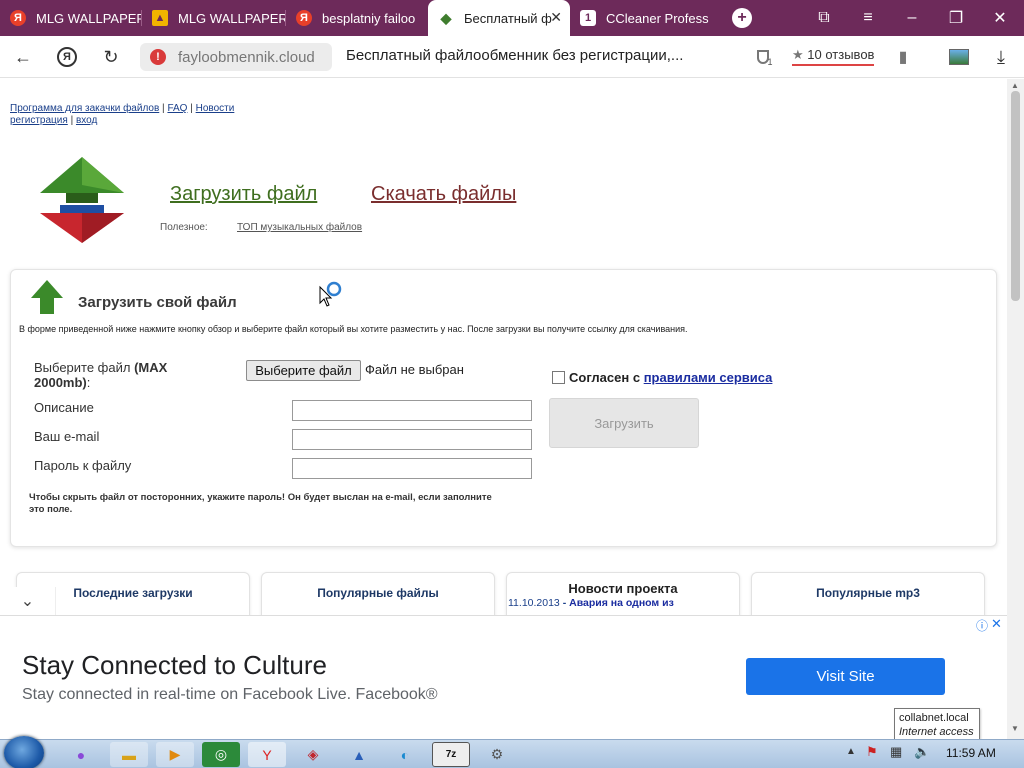 Image resolution: width=1024 pixels, height=768 pixels. I want to click on login-link: вход, so click(86, 120).